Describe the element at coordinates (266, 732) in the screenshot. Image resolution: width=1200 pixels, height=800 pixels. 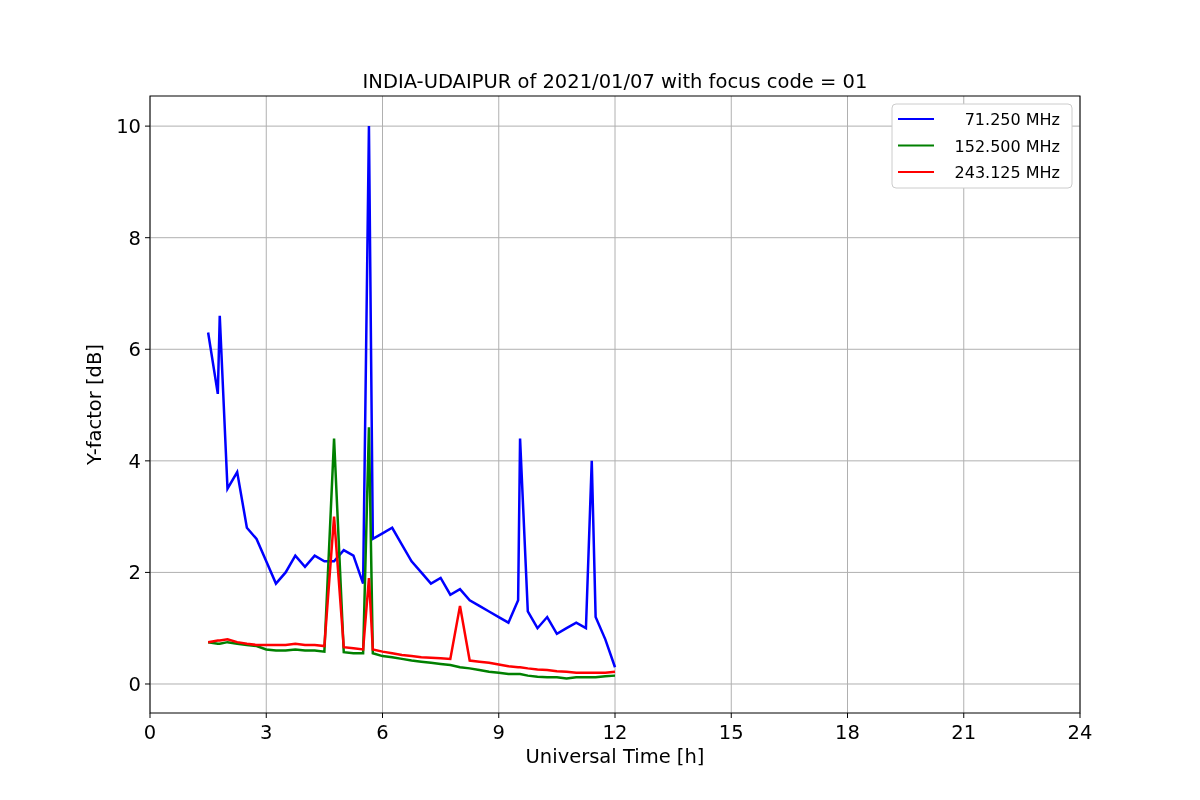
I see `x-tick-label: 3` at that location.